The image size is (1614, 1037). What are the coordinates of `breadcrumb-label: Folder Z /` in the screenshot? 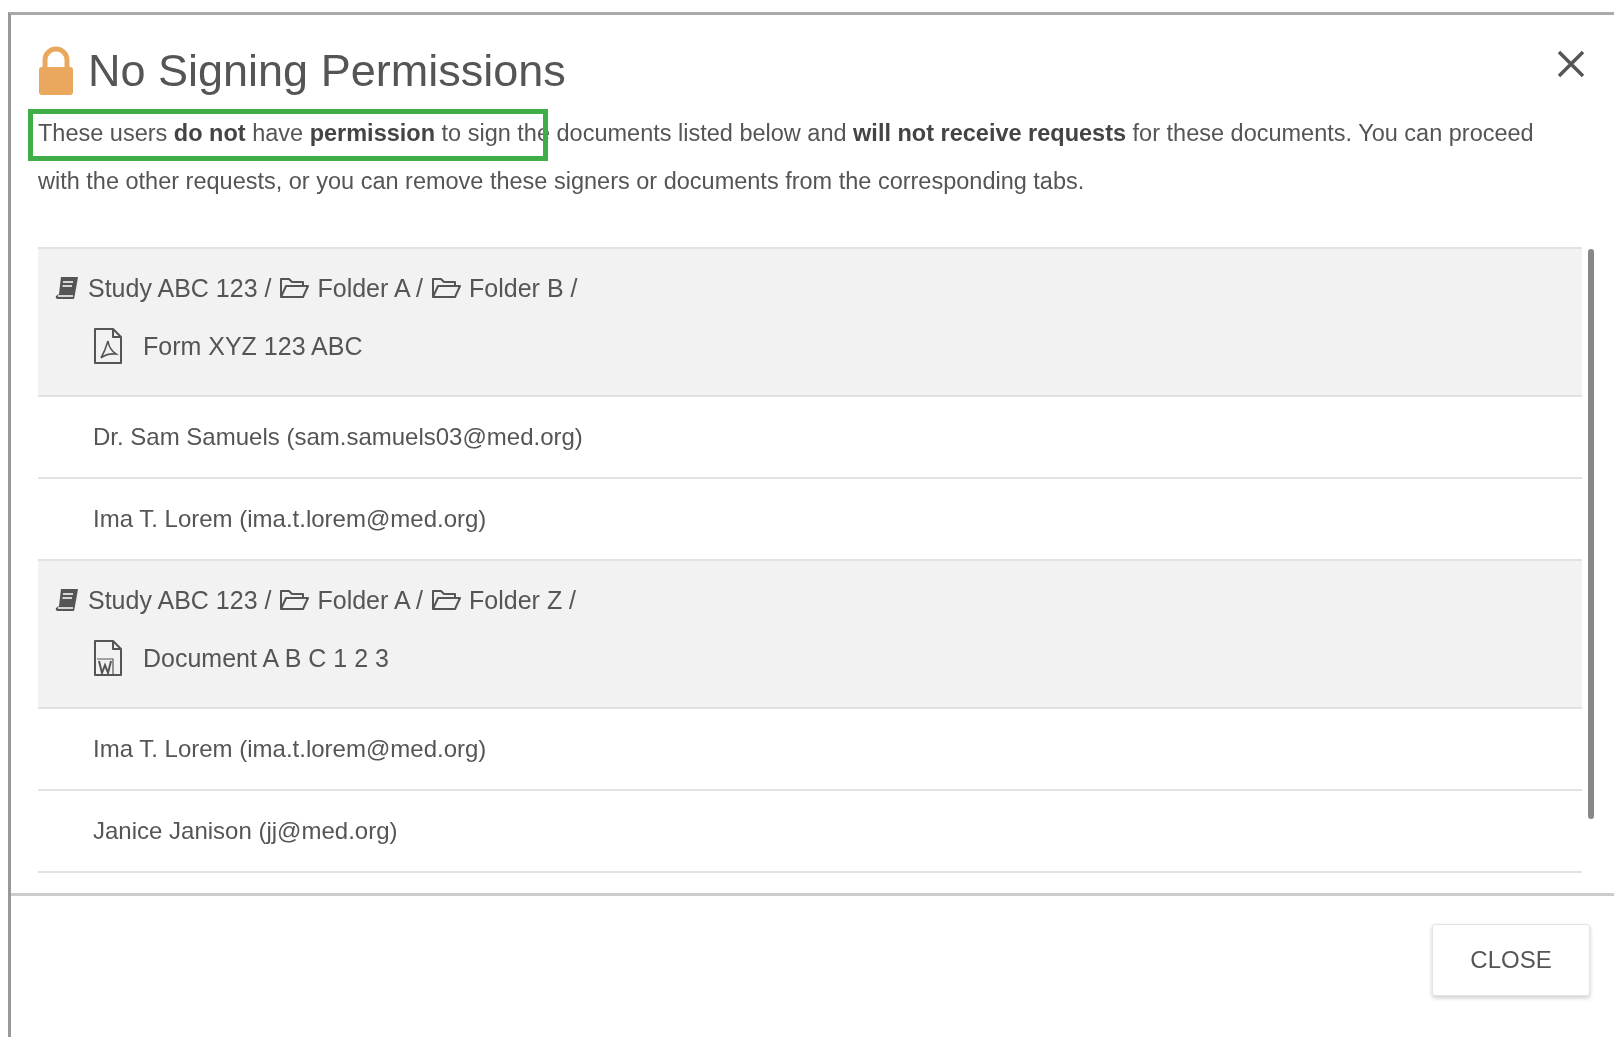 It's located at (523, 600).